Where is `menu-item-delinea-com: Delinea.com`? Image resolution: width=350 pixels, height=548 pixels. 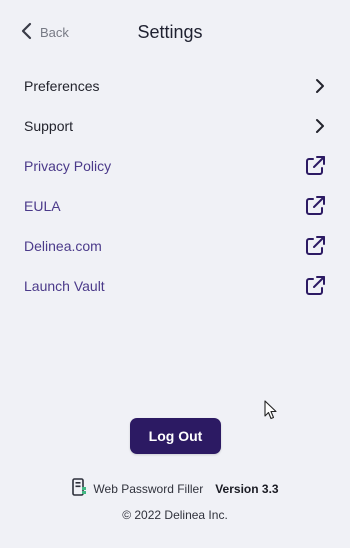
menu-item-delinea-com: Delinea.com is located at coordinates (175, 246).